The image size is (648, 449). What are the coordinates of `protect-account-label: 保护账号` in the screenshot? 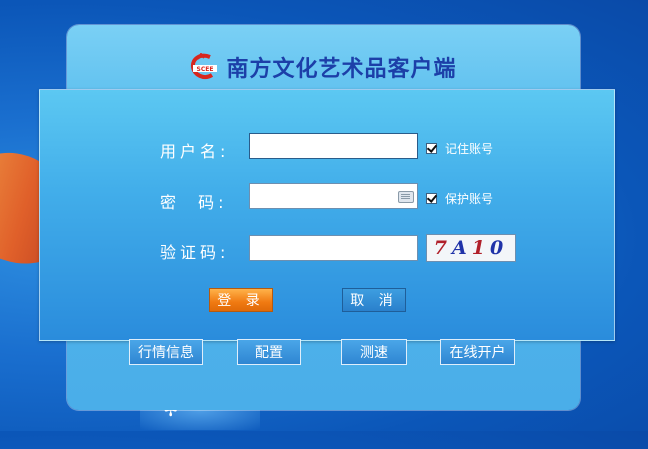 It's located at (469, 199).